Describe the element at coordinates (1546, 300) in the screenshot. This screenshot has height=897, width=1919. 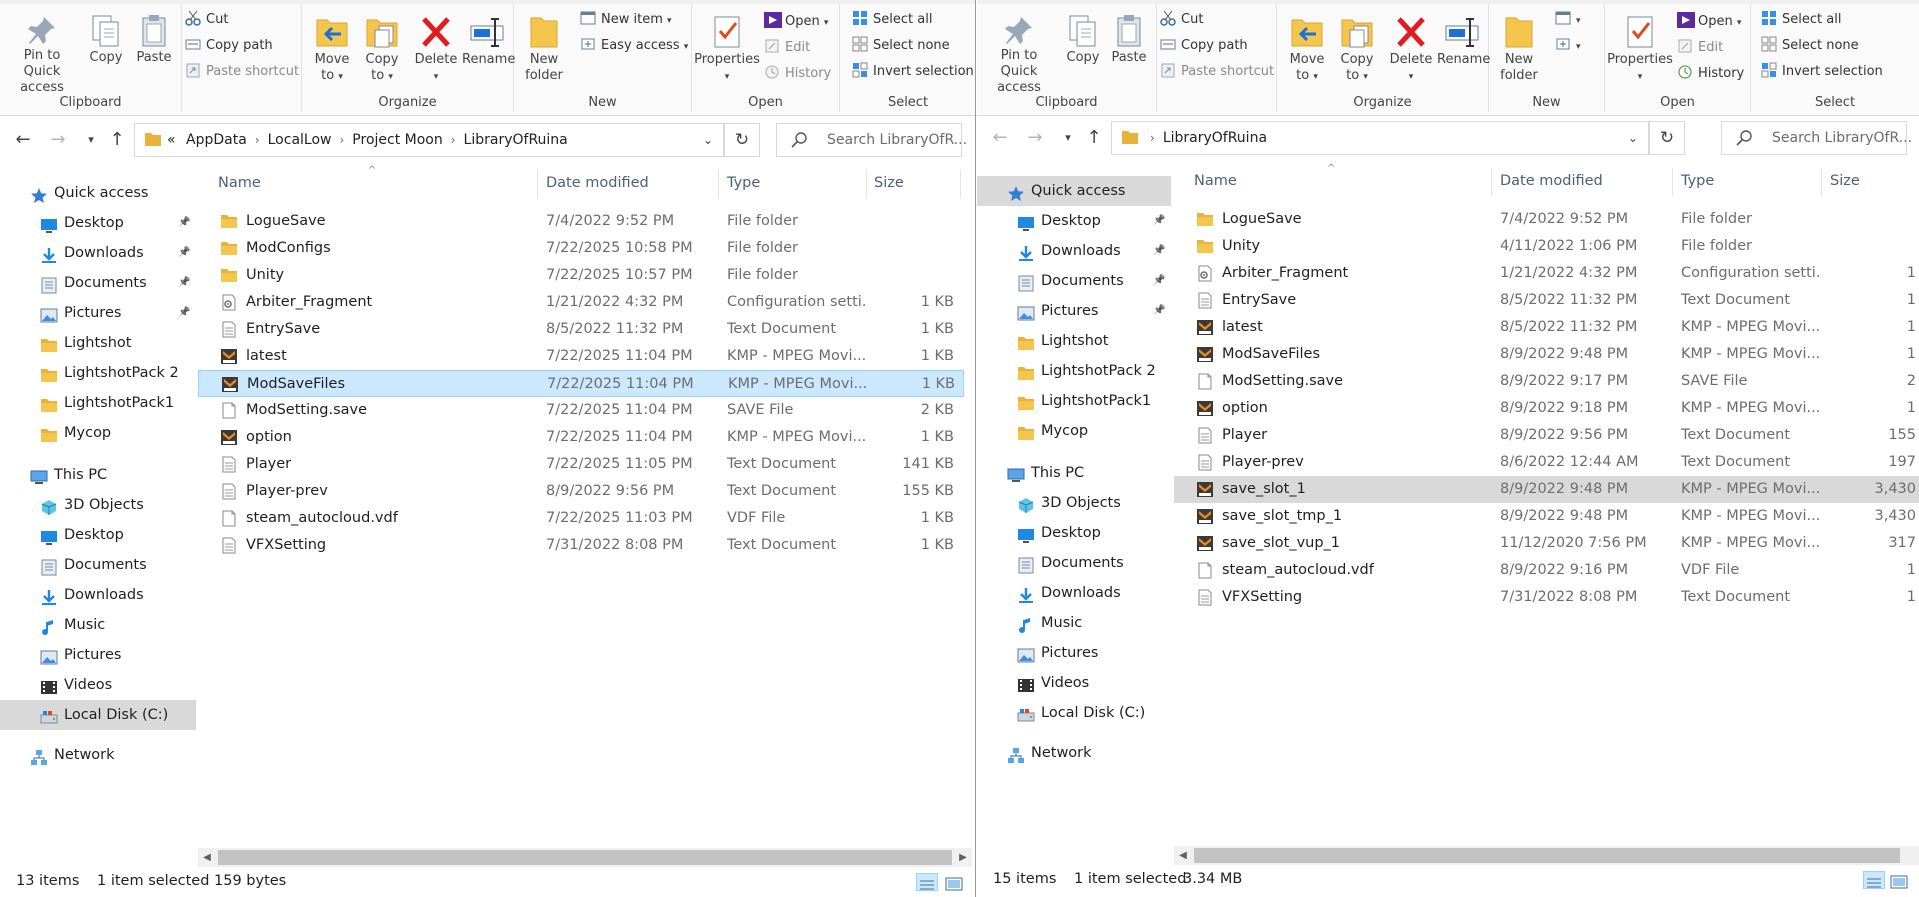
I see `file-row-entrysave: EntrySave 8/5/2022 11:32 PM Text Document 1` at that location.